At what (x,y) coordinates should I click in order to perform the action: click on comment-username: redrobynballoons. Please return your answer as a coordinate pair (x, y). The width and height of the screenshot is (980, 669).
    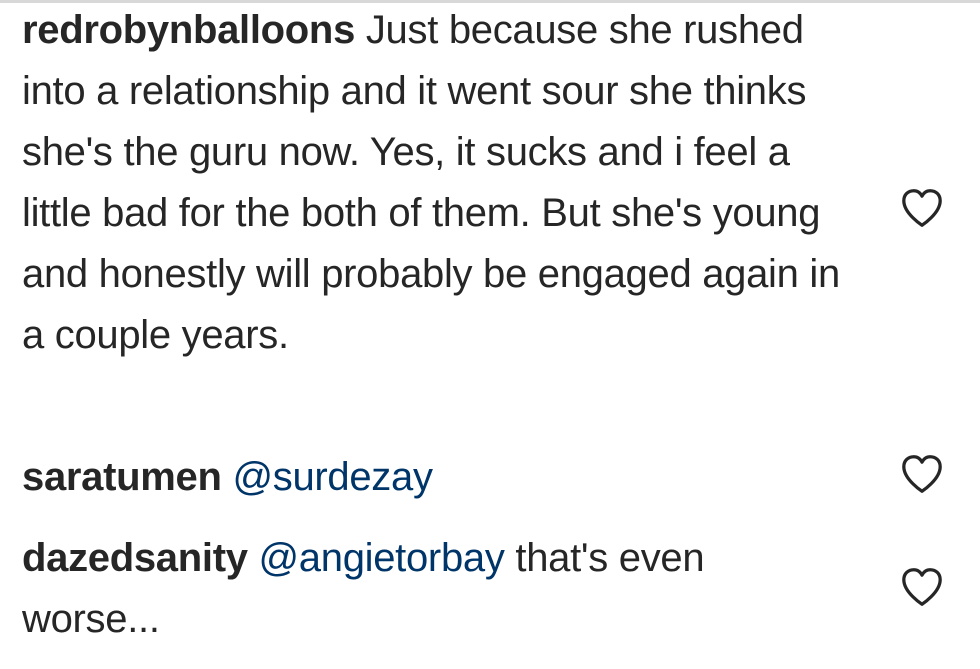
    Looking at the image, I should click on (188, 30).